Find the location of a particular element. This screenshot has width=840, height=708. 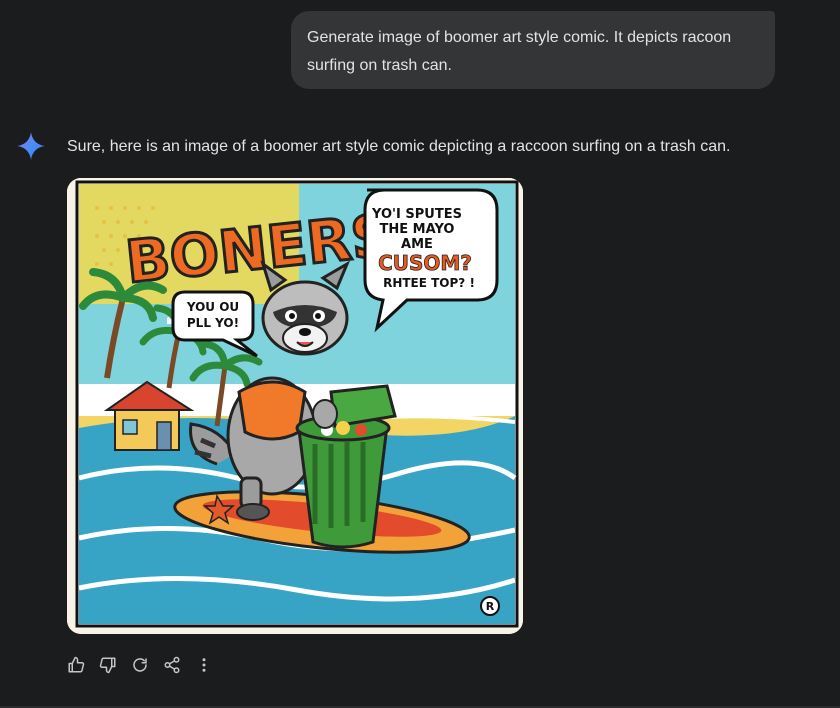

more-vert-icon is located at coordinates (204, 665).